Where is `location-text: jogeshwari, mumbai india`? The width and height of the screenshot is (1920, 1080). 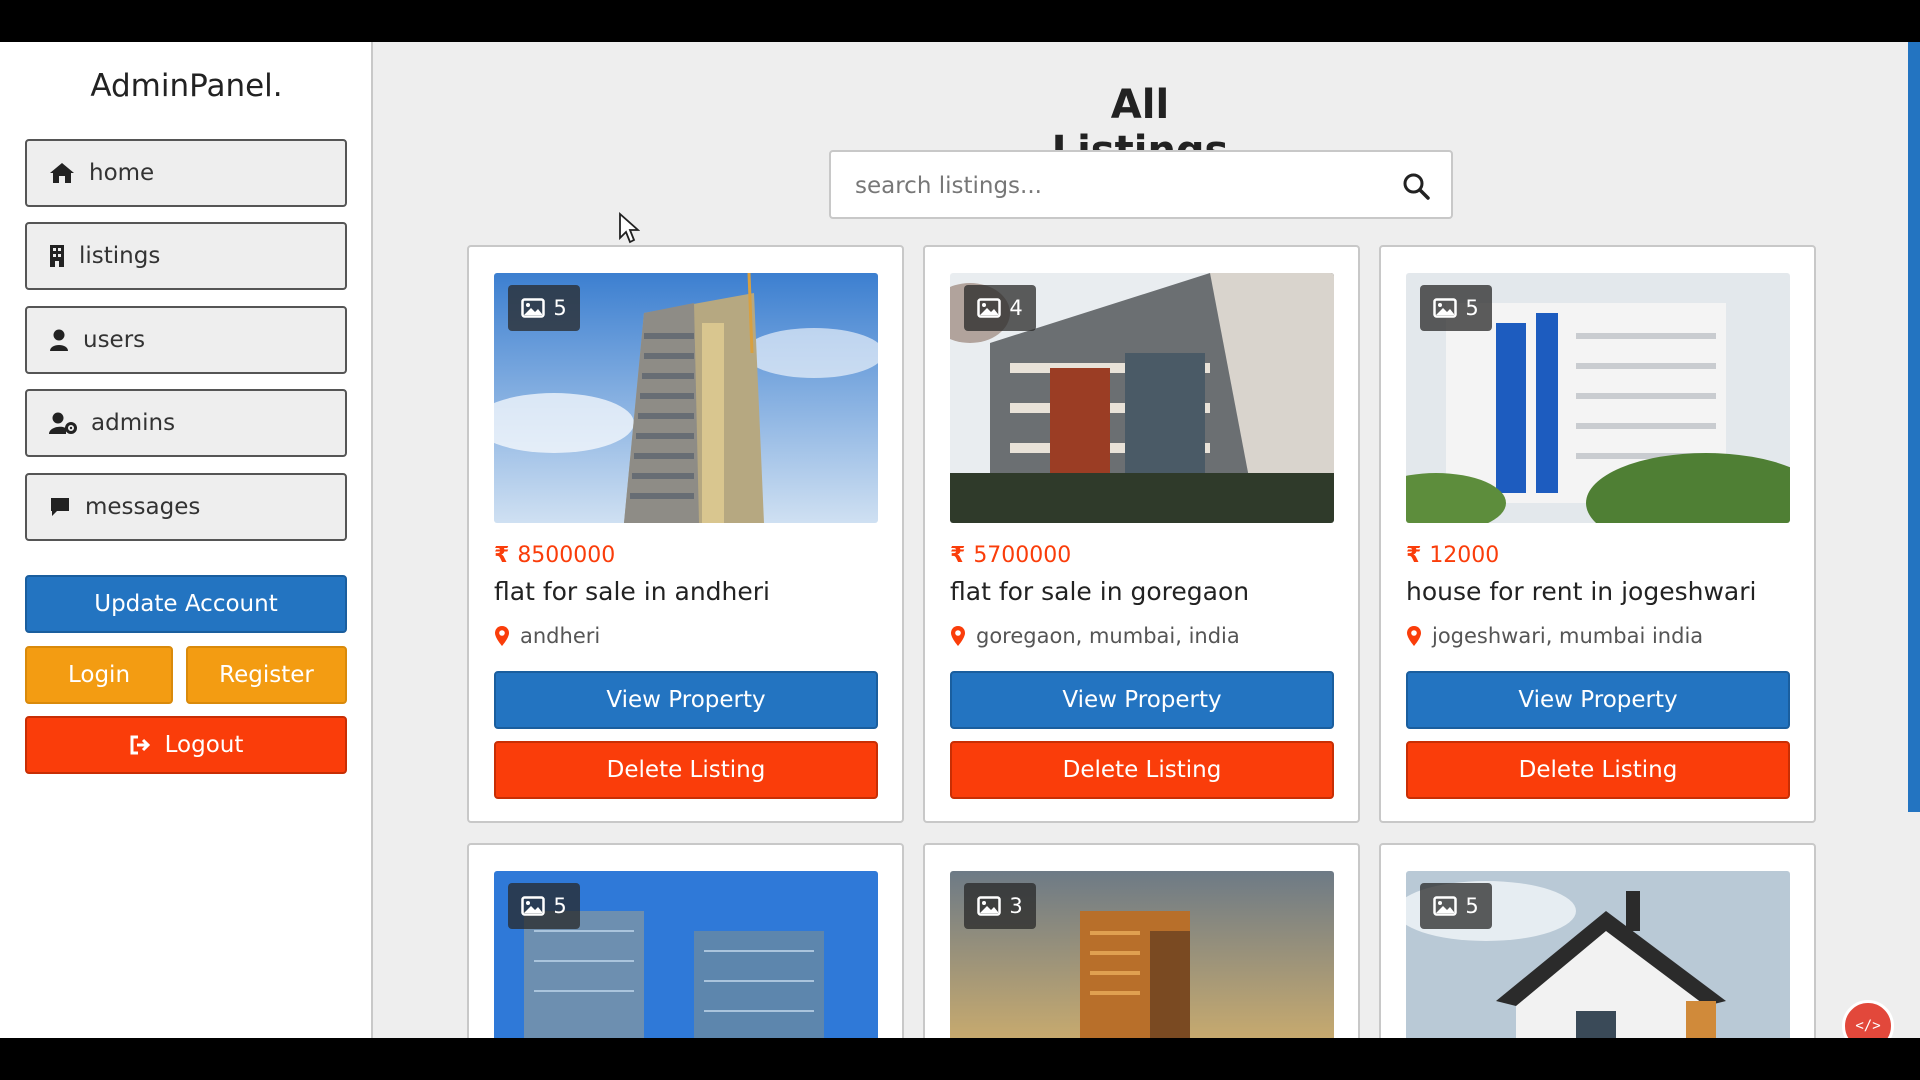
location-text: jogeshwari, mumbai india is located at coordinates (1568, 636).